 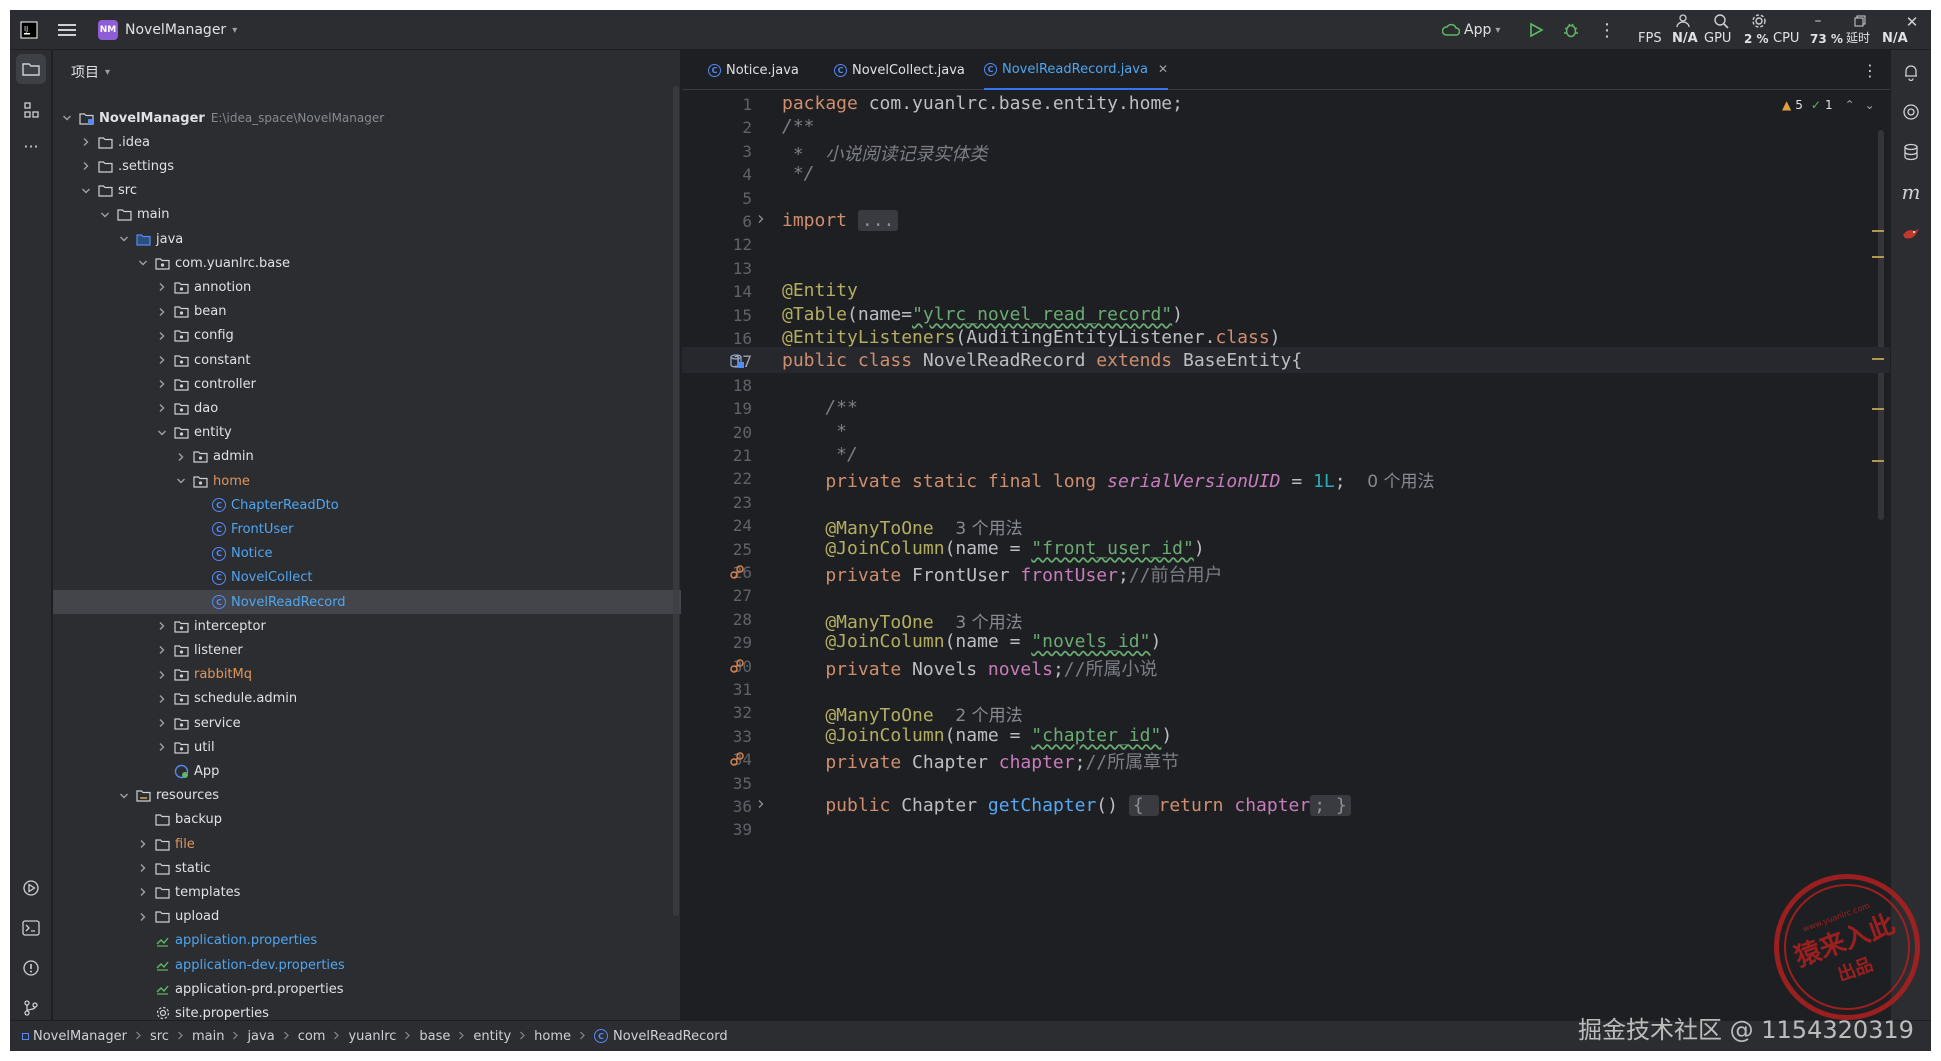 What do you see at coordinates (367, 626) in the screenshot?
I see `tree-item-interceptor: interceptor` at bounding box center [367, 626].